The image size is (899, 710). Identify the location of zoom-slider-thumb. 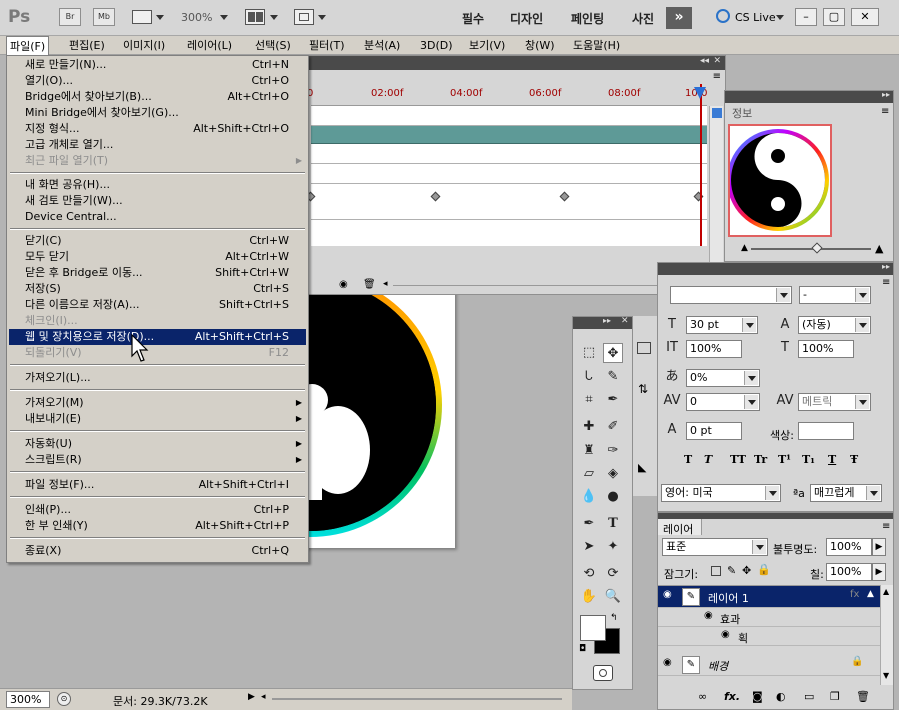
(817, 248).